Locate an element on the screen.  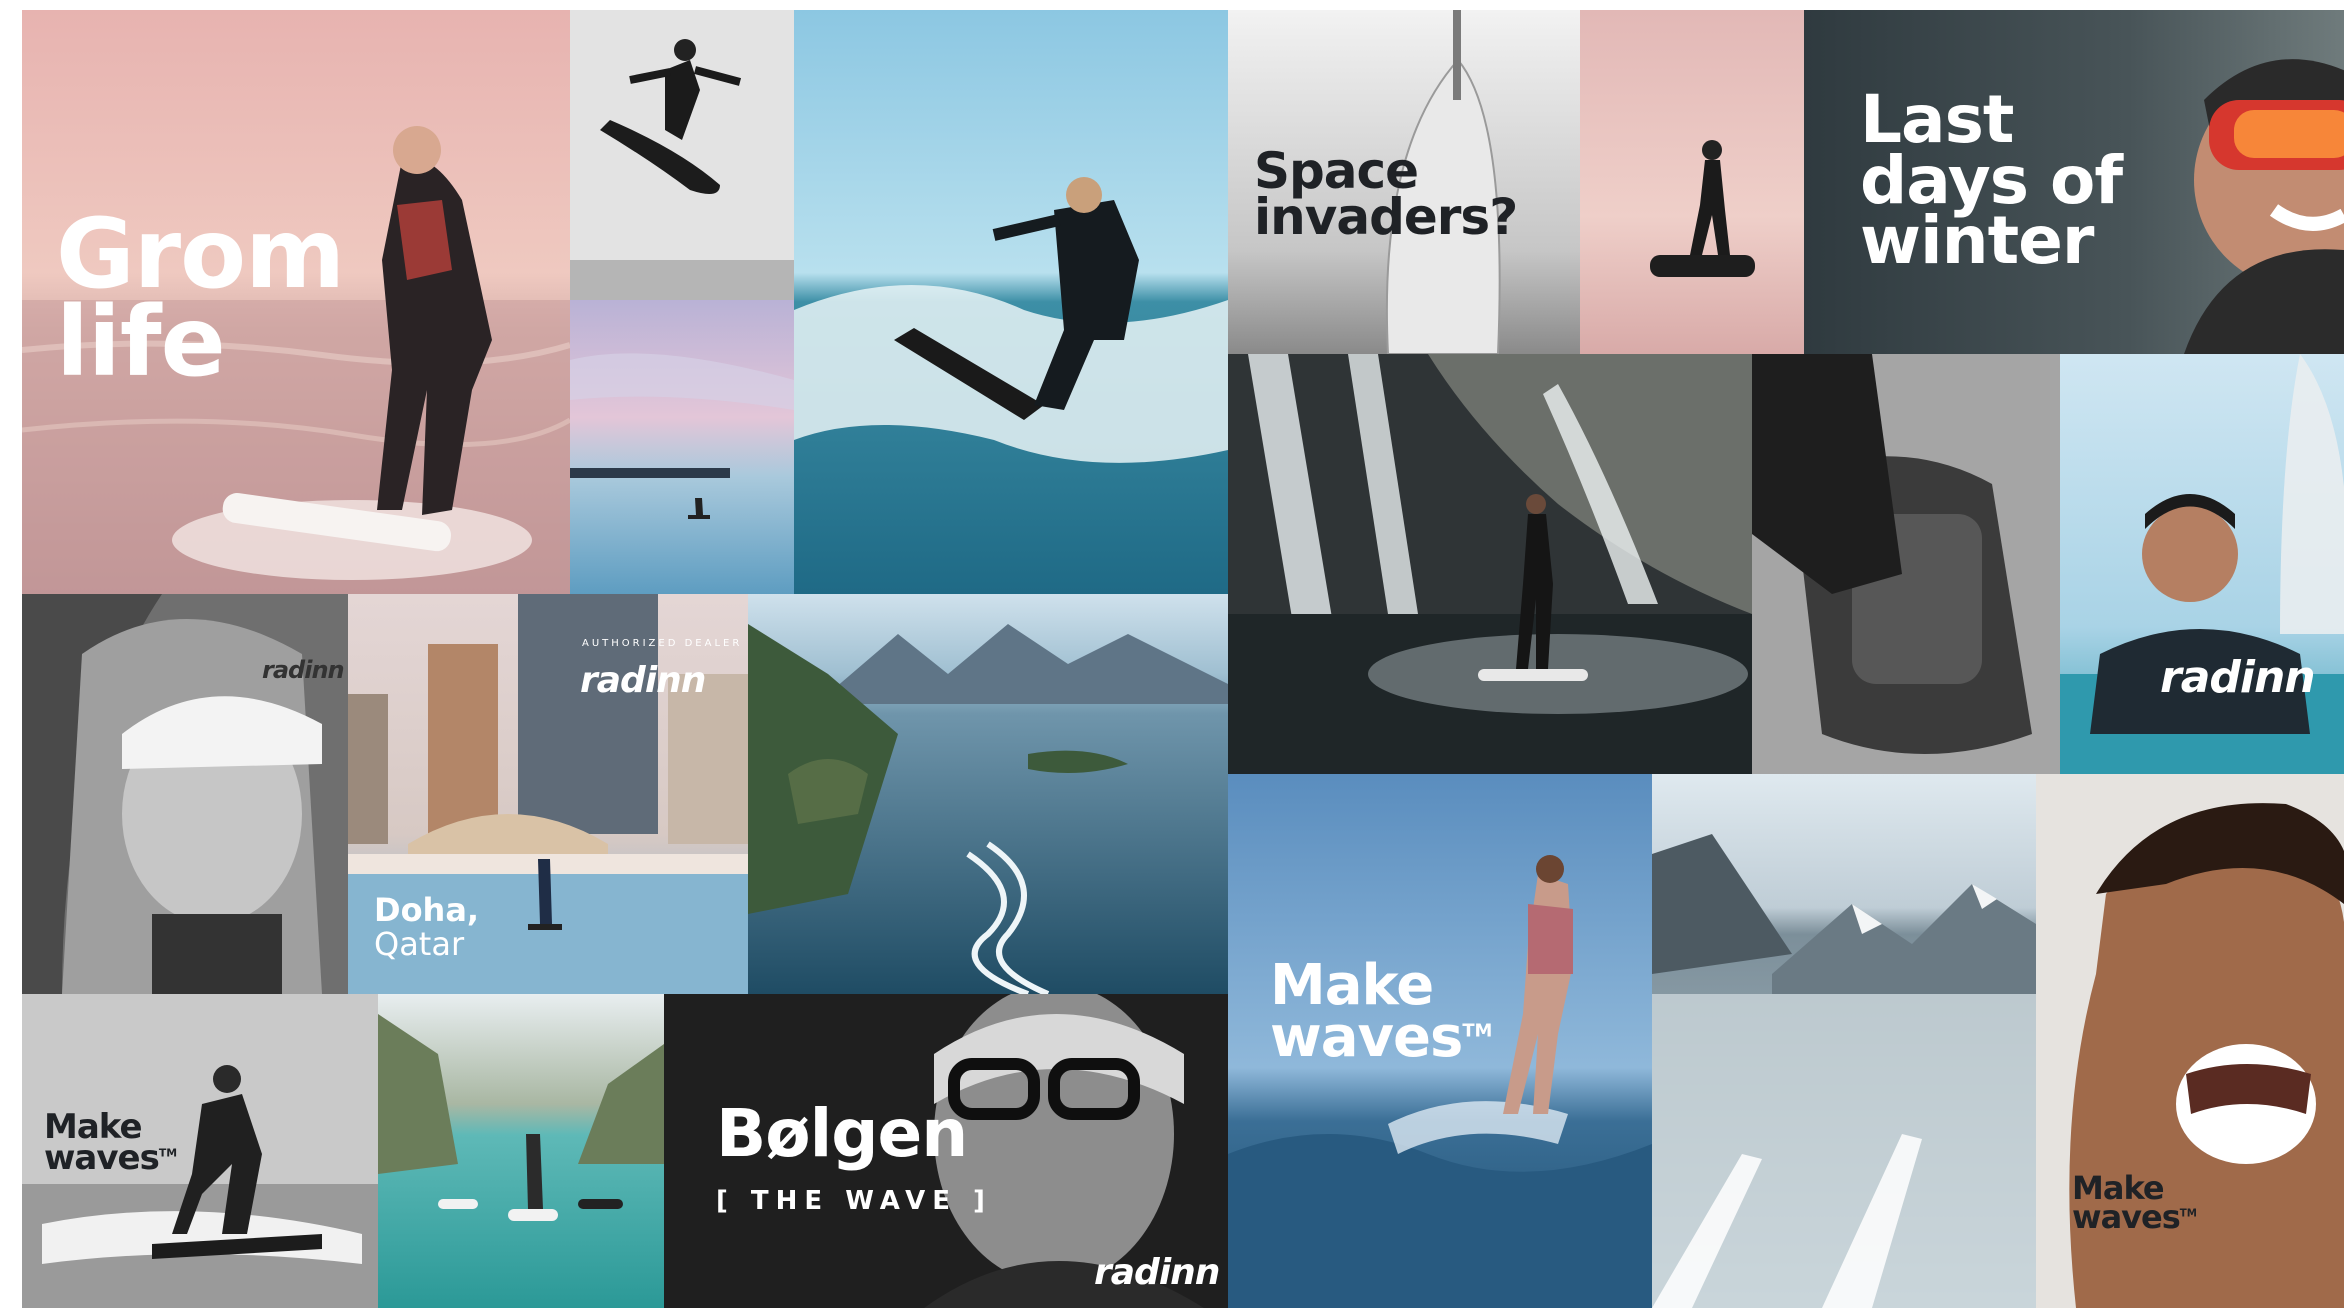
dubai-rider-tile: radinn is located at coordinates (2202, 564).